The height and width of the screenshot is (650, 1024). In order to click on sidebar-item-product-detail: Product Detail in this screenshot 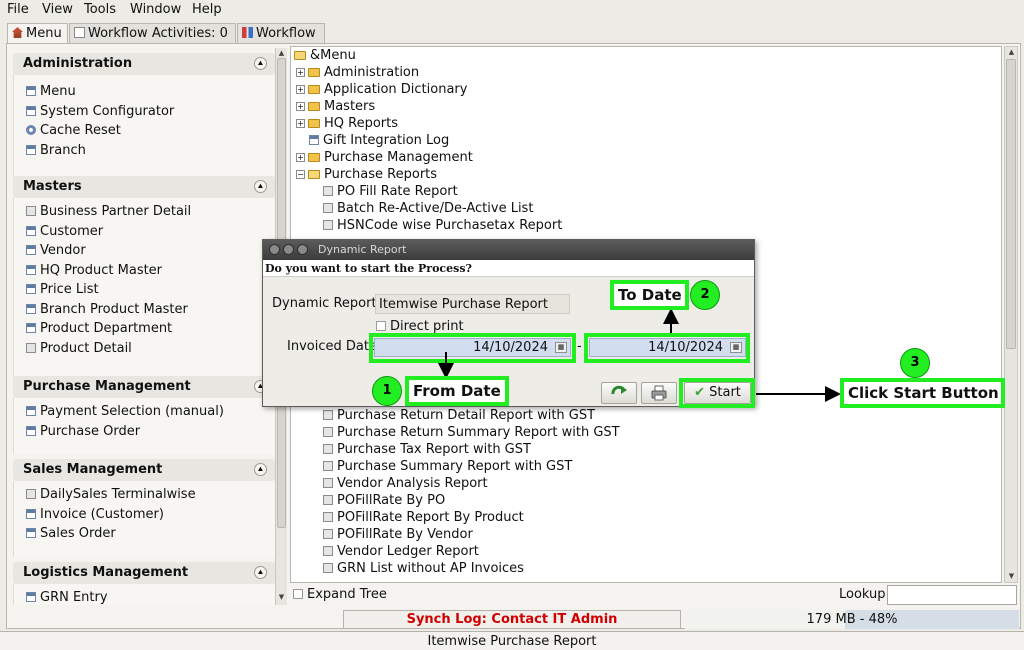, I will do `click(144, 351)`.